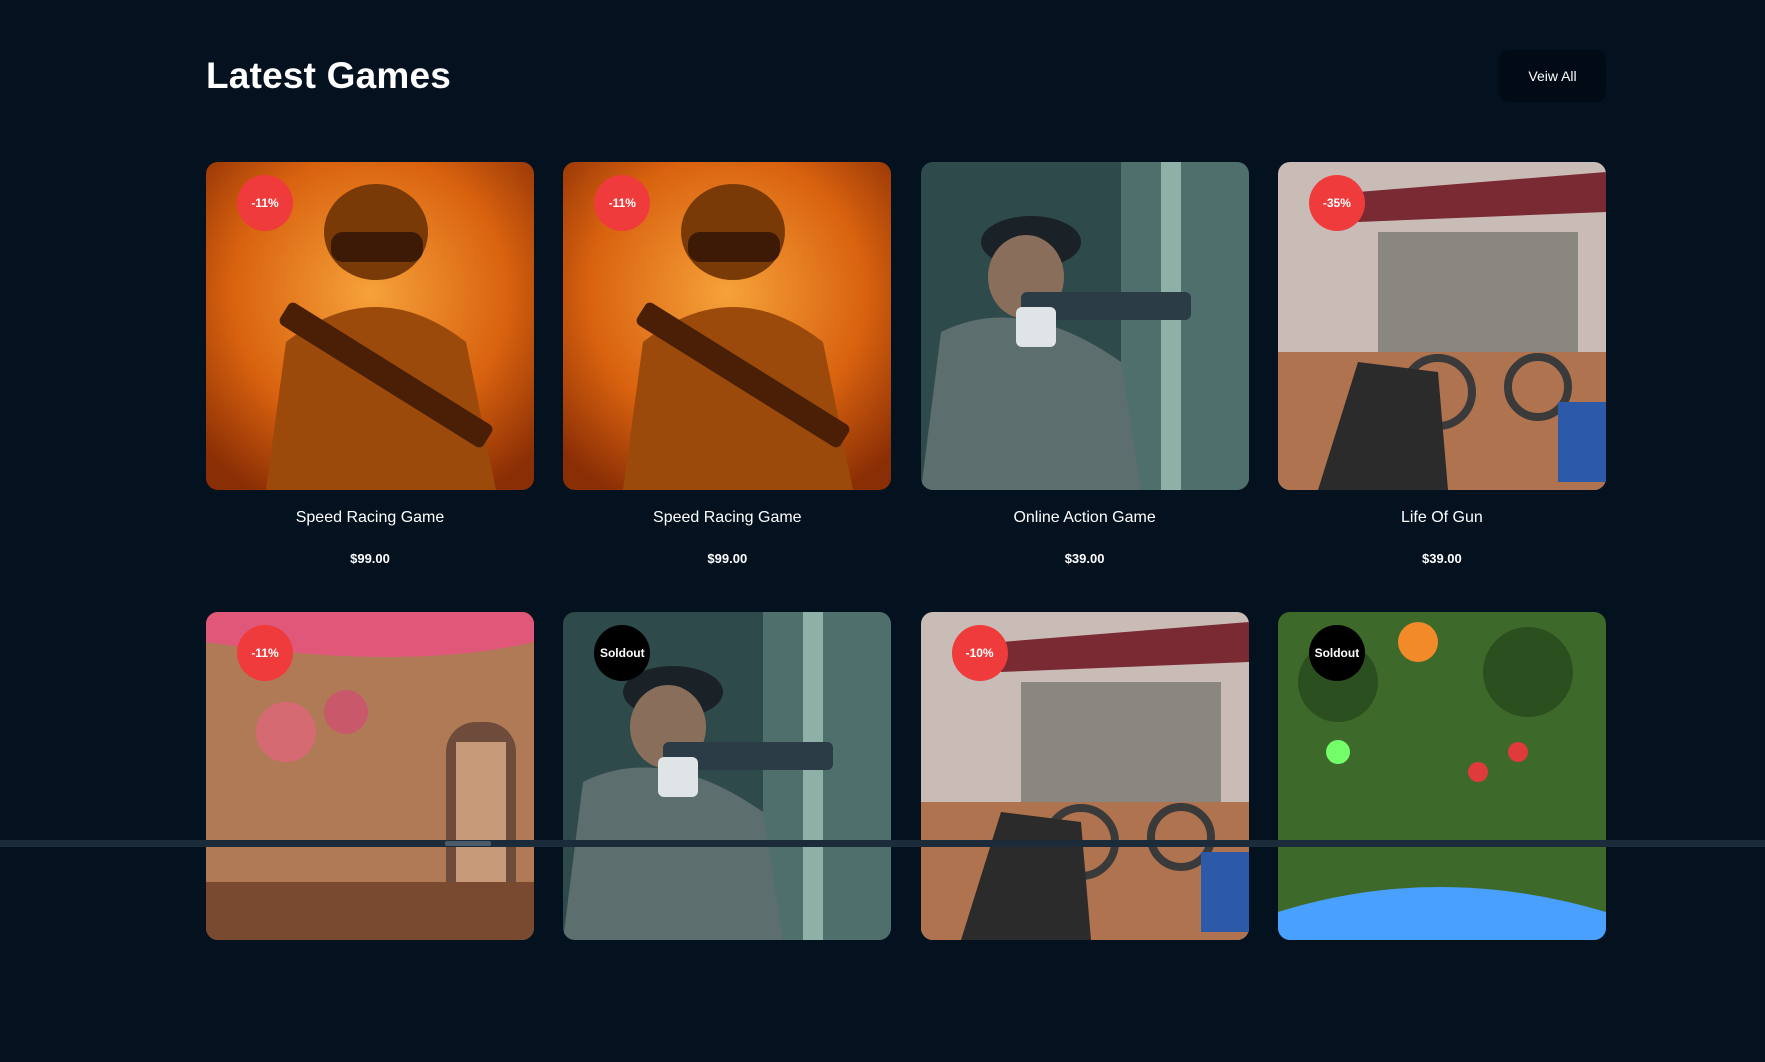 This screenshot has height=1062, width=1765. I want to click on product-card: -35% Life Of Gun $39.00, so click(1441, 387).